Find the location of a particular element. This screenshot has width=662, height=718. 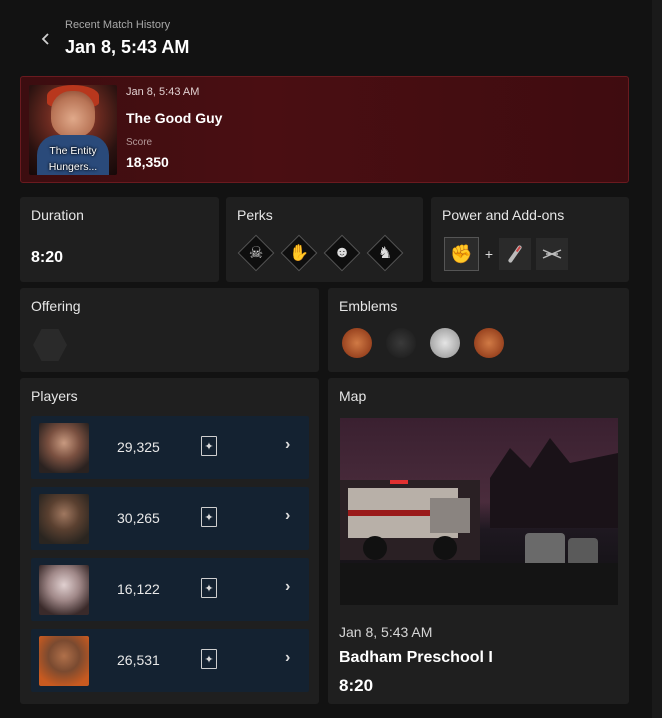

player-row: 16,122 ✦ › is located at coordinates (170, 589).